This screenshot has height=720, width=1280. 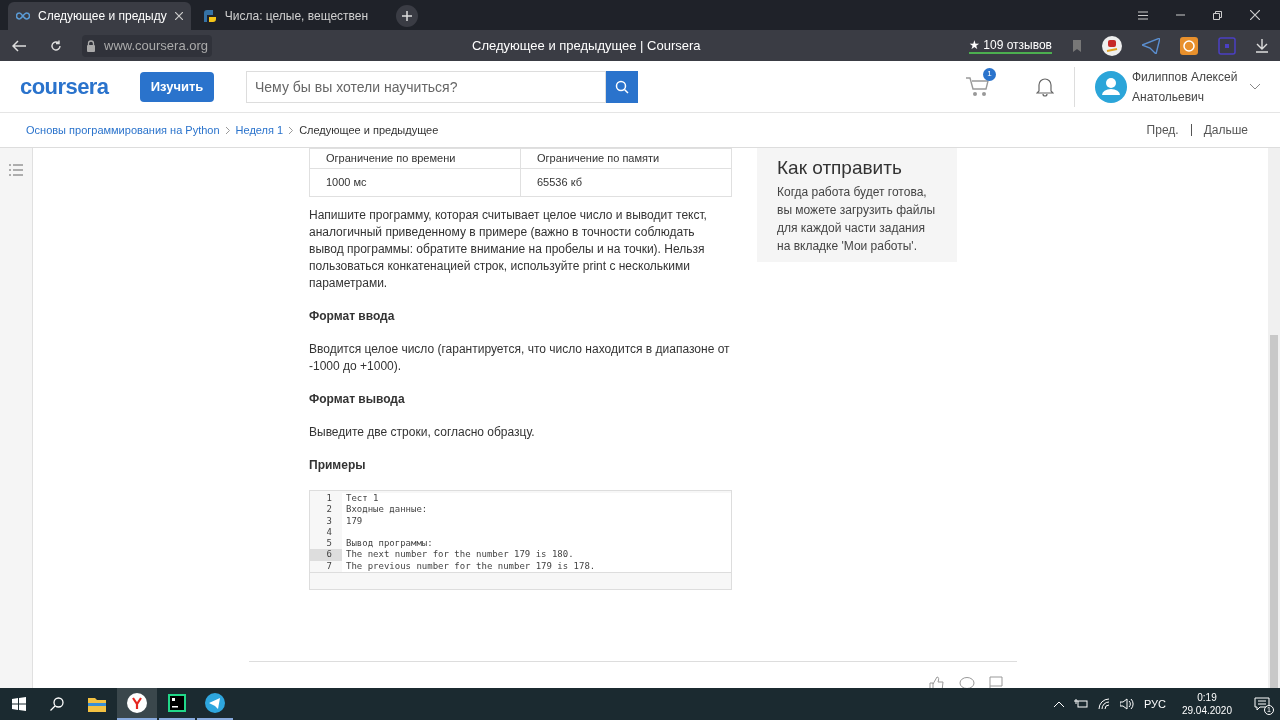 What do you see at coordinates (586, 45) in the screenshot?
I see `page-title: Следующее и предыдущее | Coursera` at bounding box center [586, 45].